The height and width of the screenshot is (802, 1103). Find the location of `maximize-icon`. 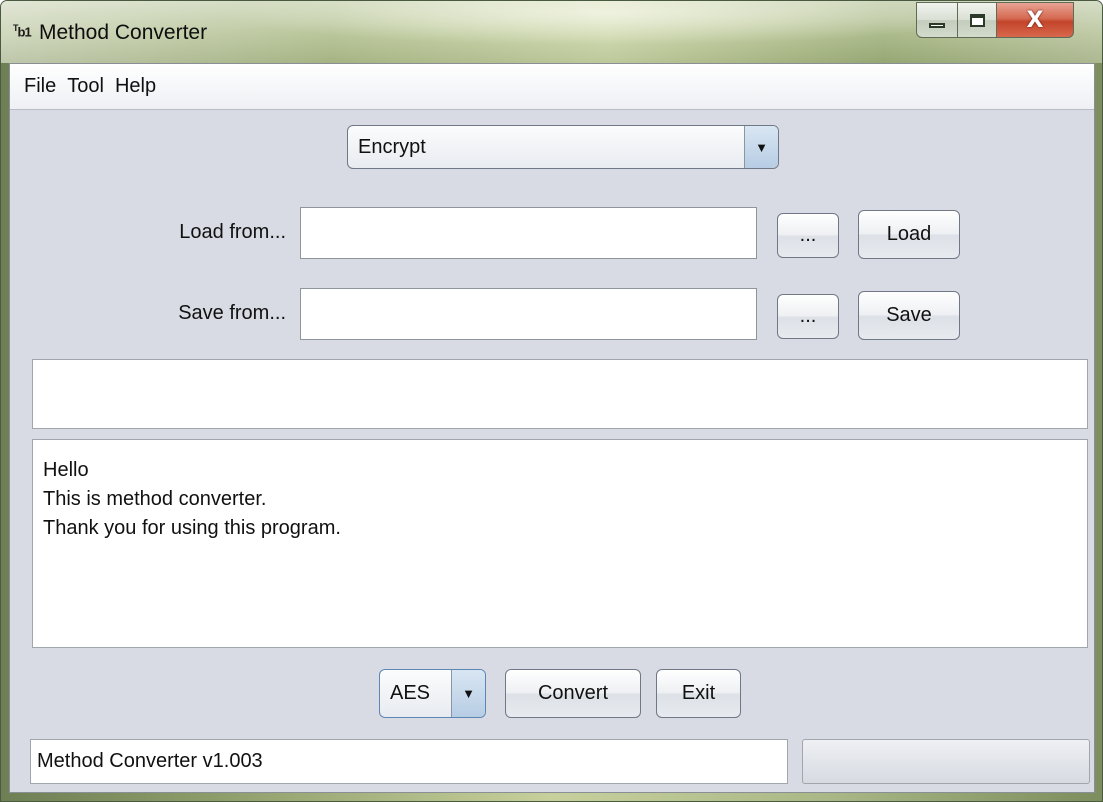

maximize-icon is located at coordinates (977, 20).